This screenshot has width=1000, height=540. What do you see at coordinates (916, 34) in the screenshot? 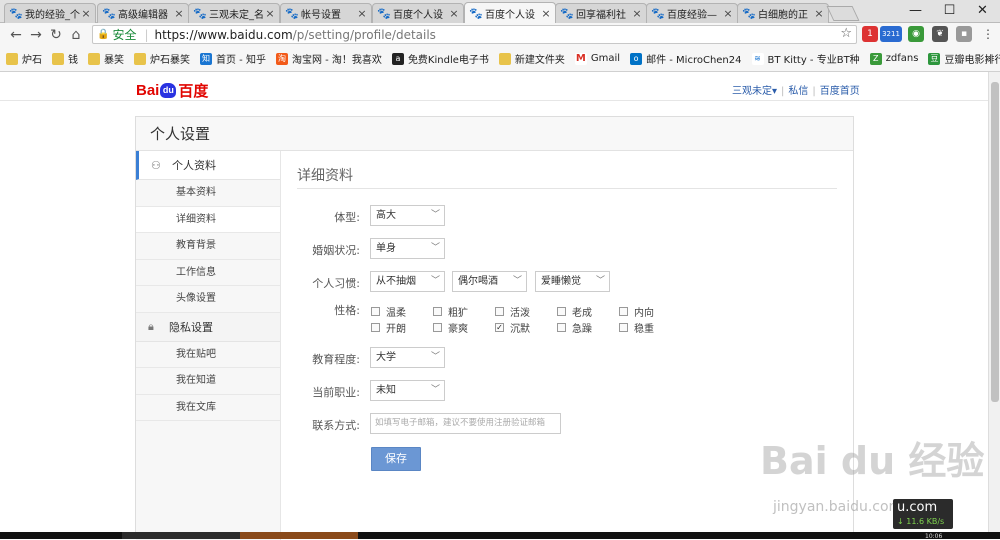
I see `chrome-extension-icon: ◉` at bounding box center [916, 34].